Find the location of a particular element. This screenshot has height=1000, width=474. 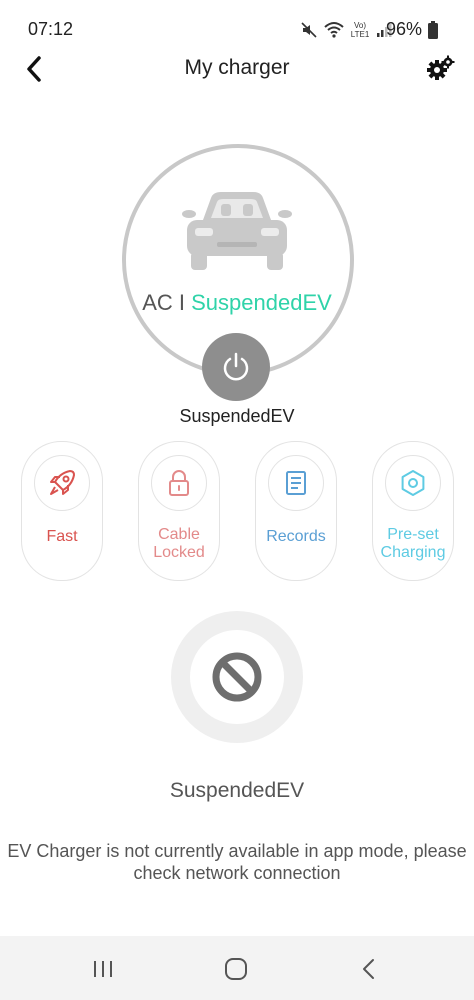

battery-percent: 96% is located at coordinates (403, 29).